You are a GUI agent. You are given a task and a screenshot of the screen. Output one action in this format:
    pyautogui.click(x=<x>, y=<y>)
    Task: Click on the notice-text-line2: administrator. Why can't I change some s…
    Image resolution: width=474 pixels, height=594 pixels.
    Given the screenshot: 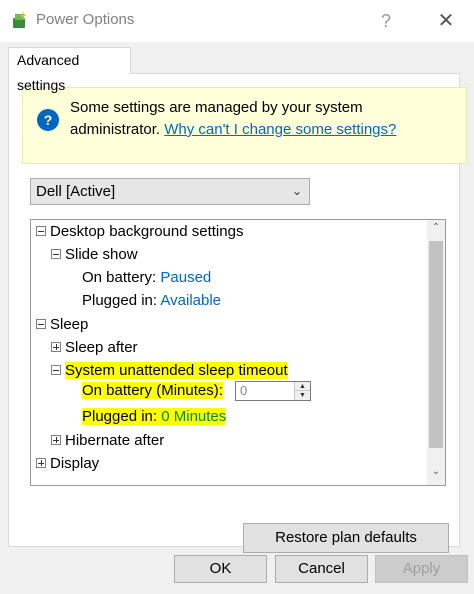 What is the action you would take?
    pyautogui.click(x=233, y=129)
    